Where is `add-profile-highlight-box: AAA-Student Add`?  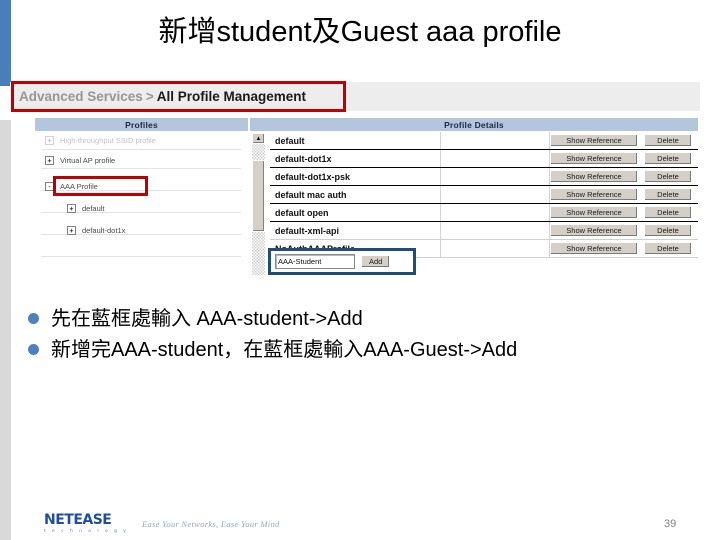 add-profile-highlight-box: AAA-Student Add is located at coordinates (342, 261).